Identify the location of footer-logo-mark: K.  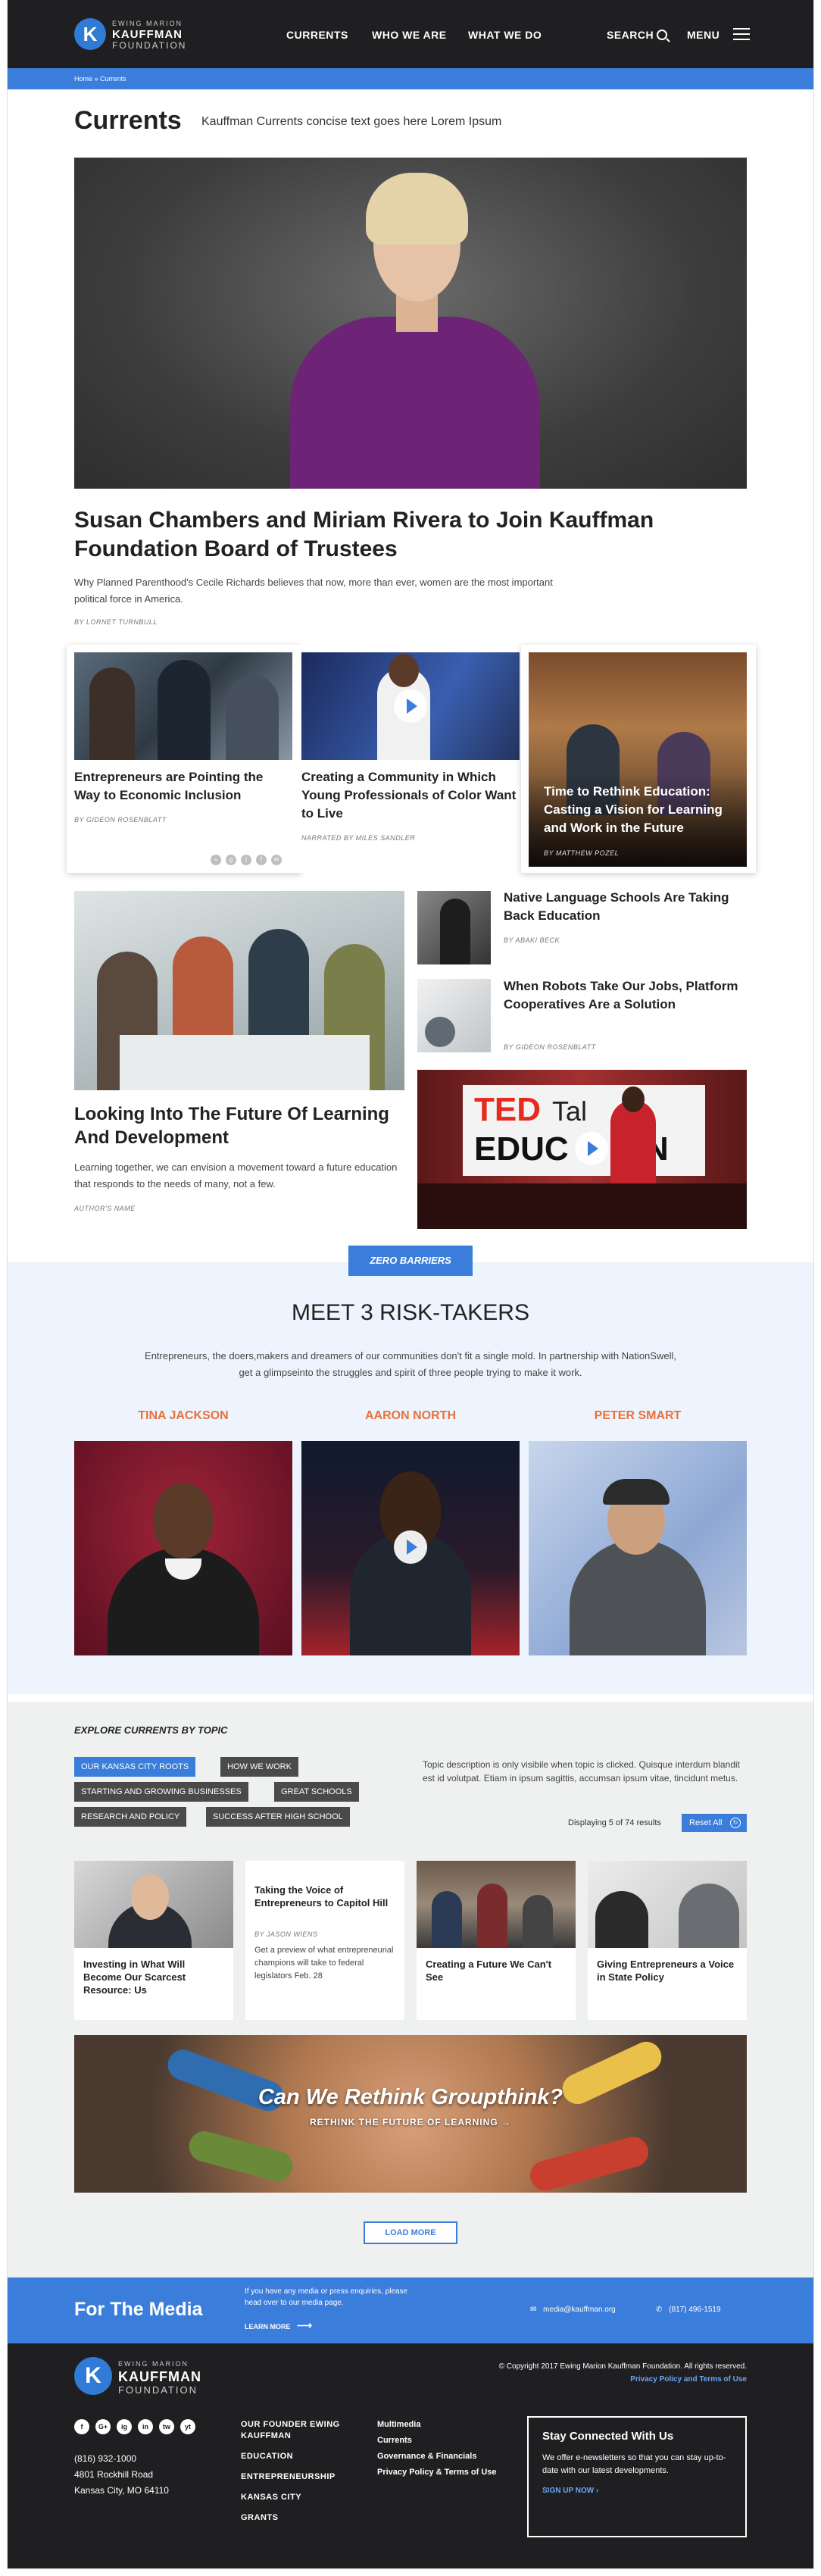
(93, 2376).